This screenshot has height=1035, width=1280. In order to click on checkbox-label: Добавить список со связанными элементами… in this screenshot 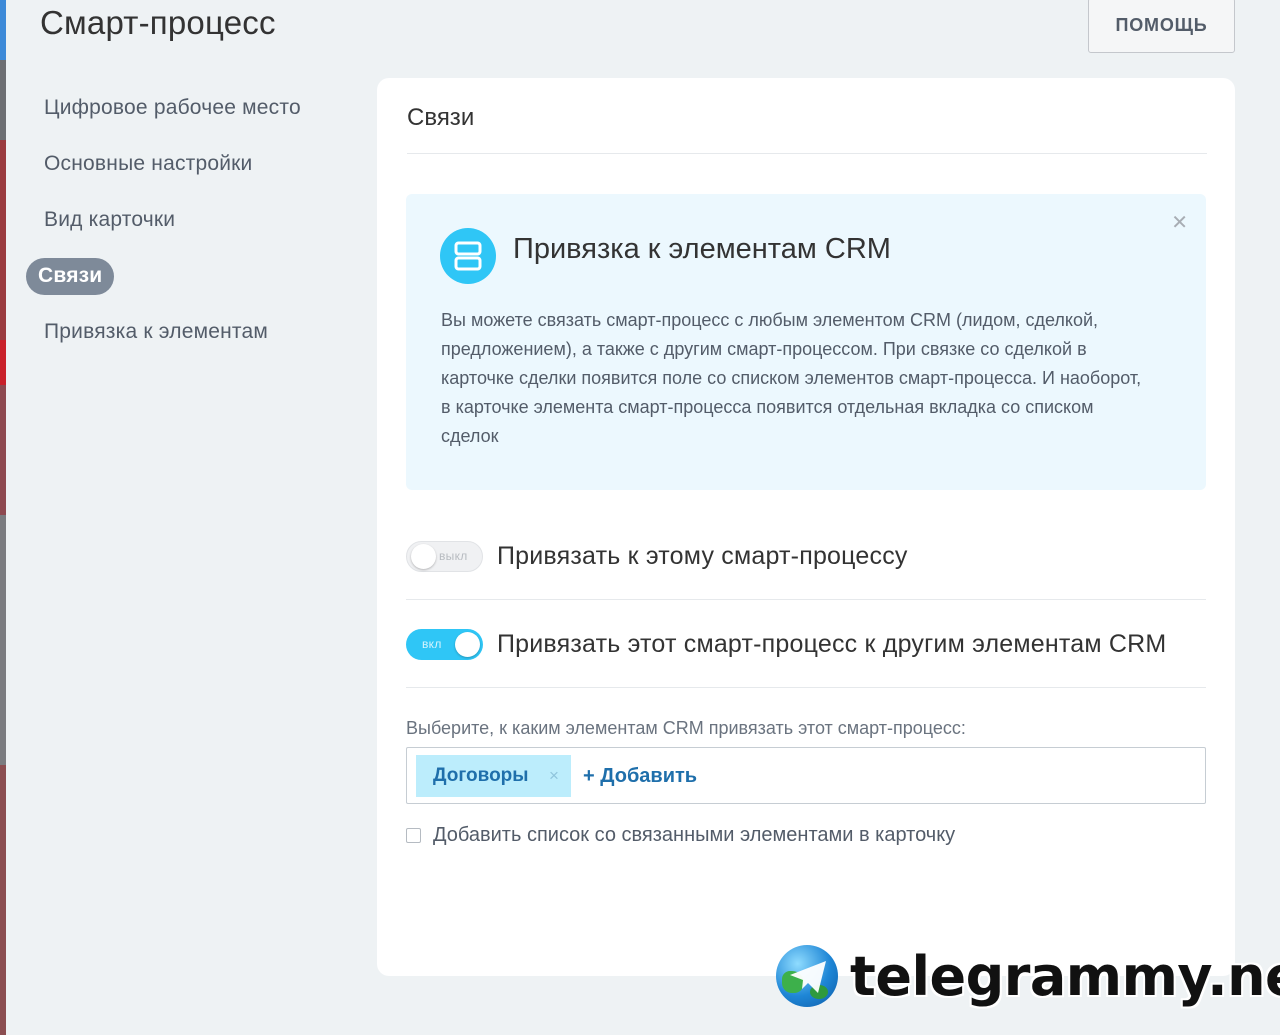, I will do `click(694, 835)`.